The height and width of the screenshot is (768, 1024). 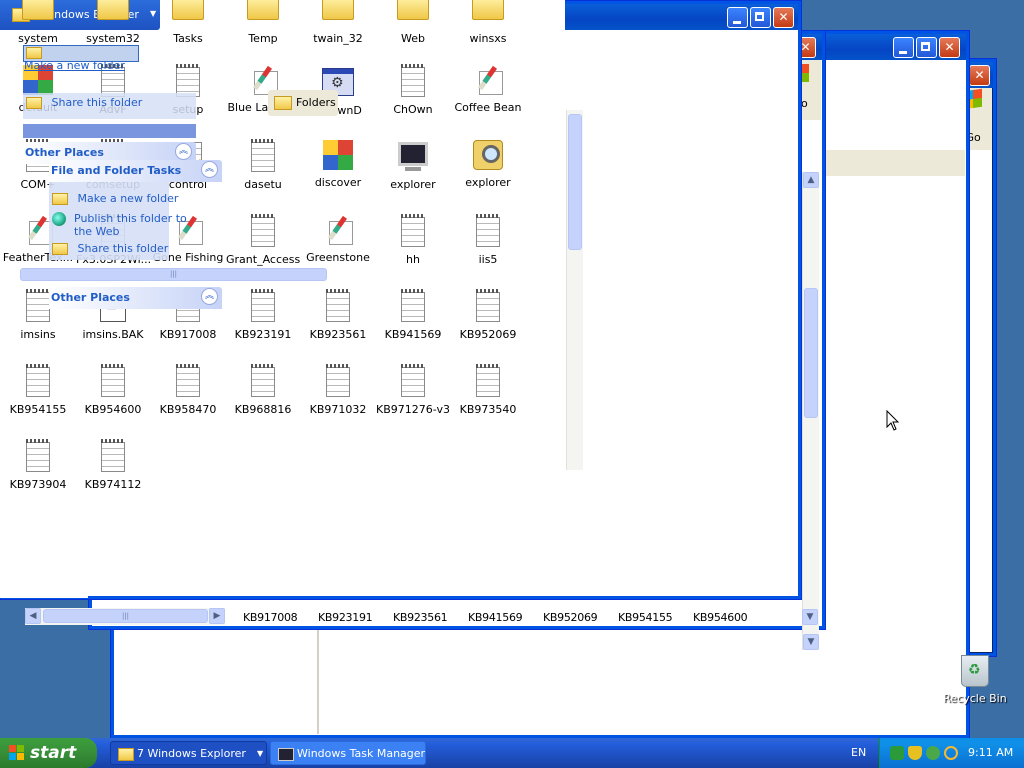 I want to click on file-item: Web, so click(x=413, y=22).